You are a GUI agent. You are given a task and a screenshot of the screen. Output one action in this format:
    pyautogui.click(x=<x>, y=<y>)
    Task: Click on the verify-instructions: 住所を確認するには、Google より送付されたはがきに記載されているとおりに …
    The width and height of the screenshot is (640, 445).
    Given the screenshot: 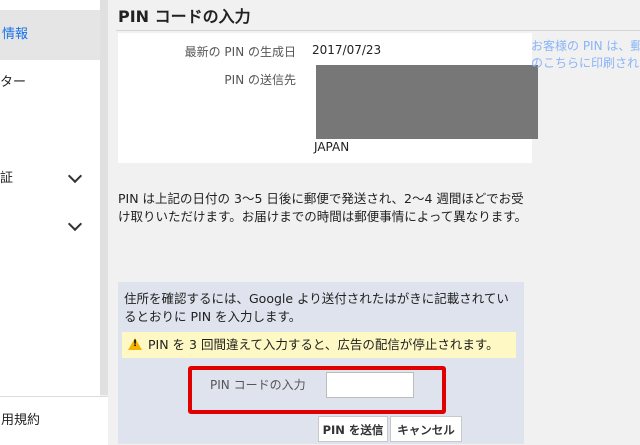 What is the action you would take?
    pyautogui.click(x=316, y=307)
    